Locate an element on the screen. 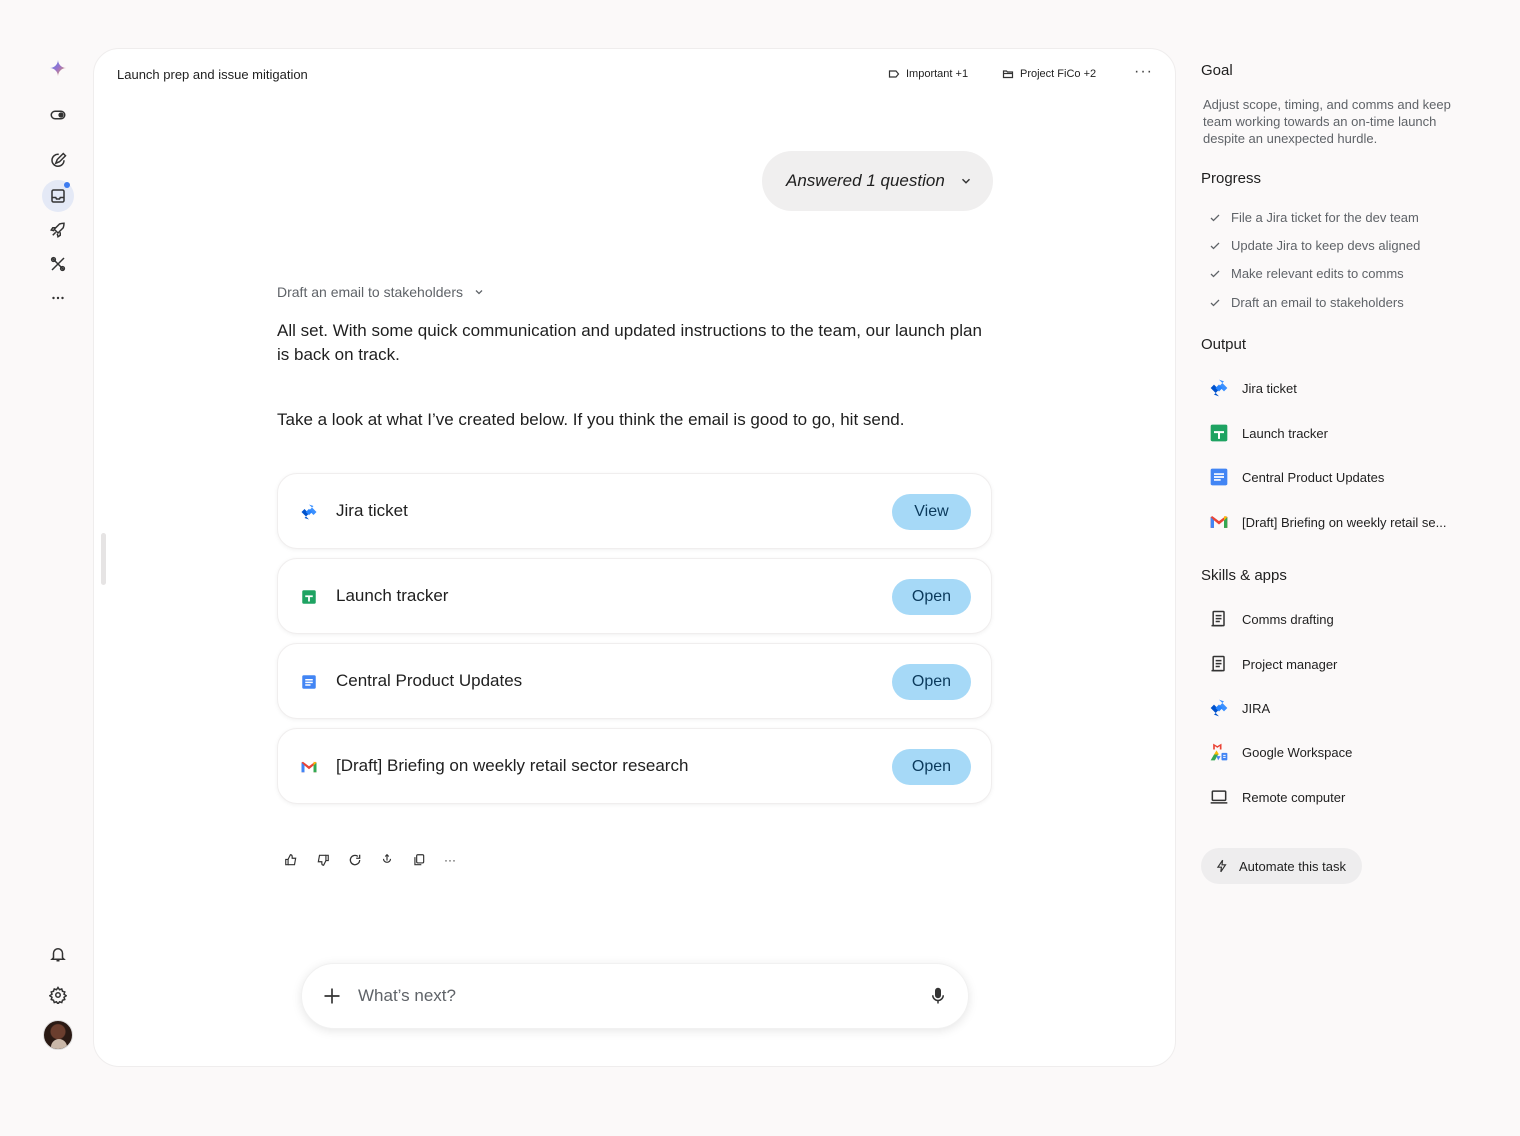 The image size is (1520, 1136). workspace-icon is located at coordinates (1219, 752).